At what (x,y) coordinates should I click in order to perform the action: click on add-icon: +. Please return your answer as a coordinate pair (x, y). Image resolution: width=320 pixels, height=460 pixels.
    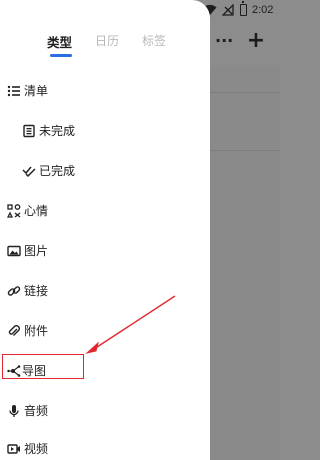
    Looking at the image, I should click on (256, 41).